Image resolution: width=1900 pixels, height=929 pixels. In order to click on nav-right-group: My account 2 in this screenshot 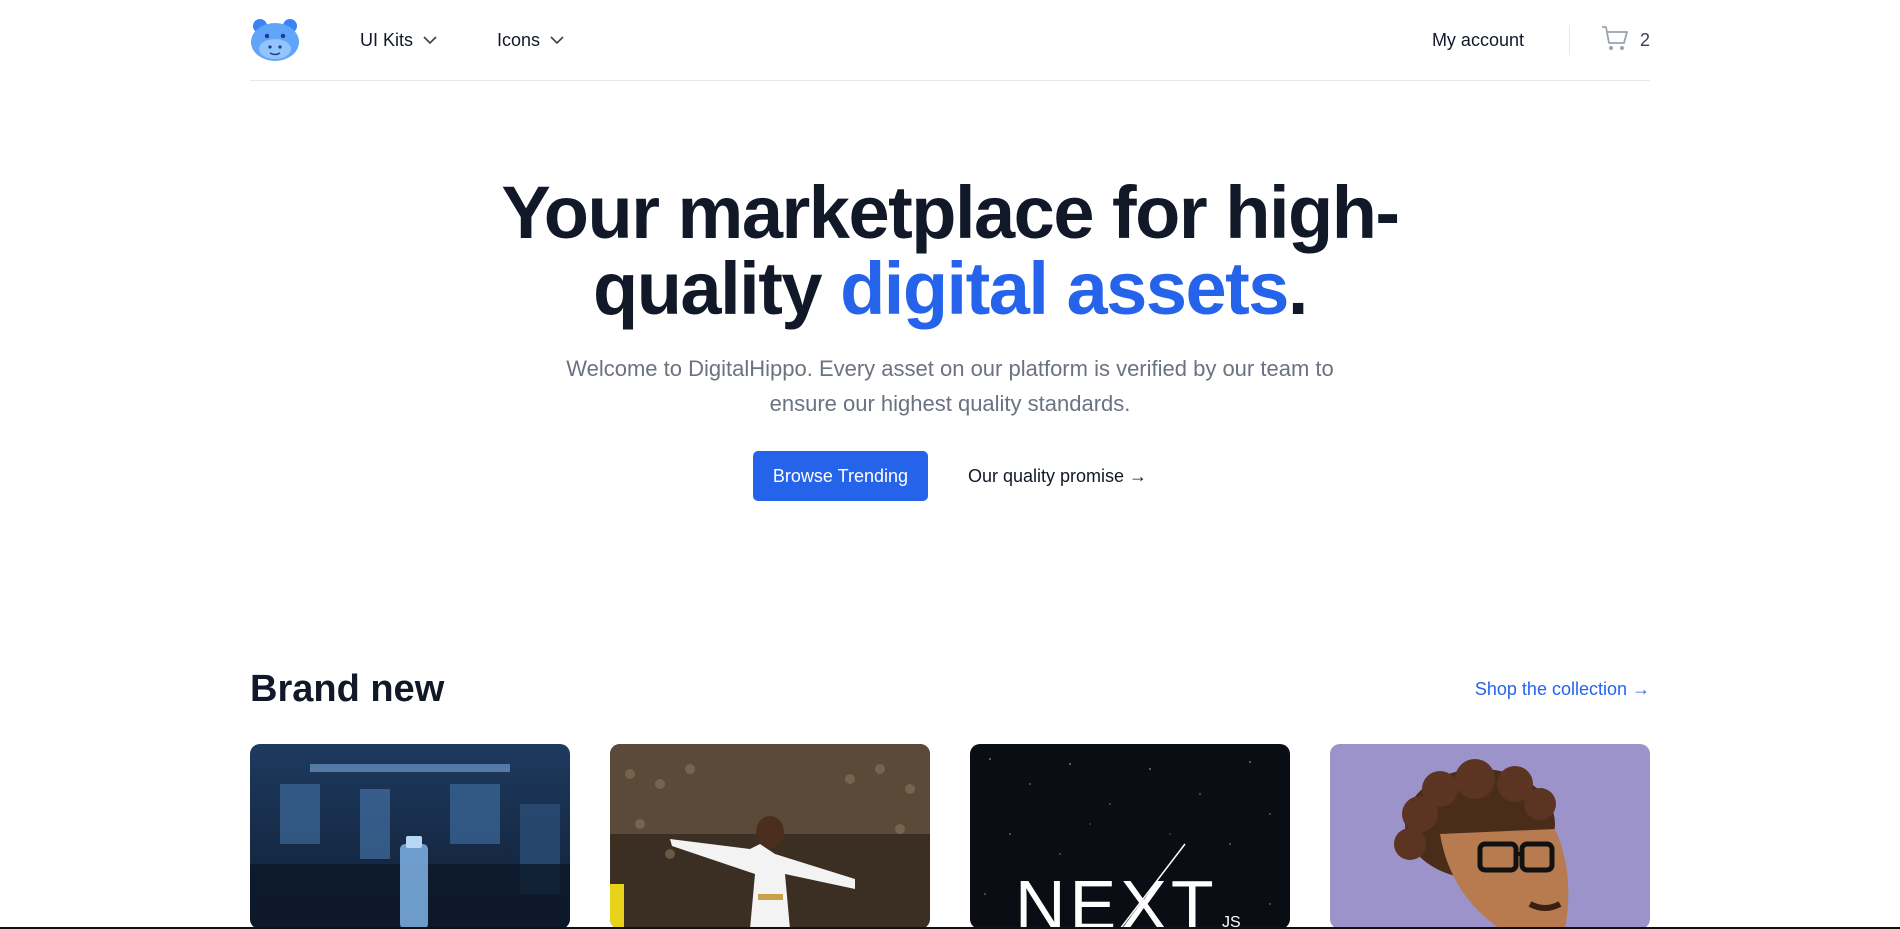, I will do `click(1541, 40)`.